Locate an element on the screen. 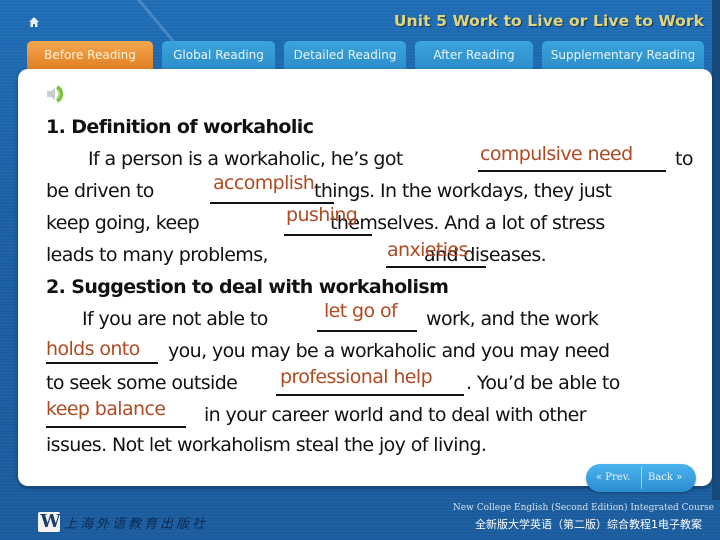  answer-holds-onto: holds onto is located at coordinates (93, 349).